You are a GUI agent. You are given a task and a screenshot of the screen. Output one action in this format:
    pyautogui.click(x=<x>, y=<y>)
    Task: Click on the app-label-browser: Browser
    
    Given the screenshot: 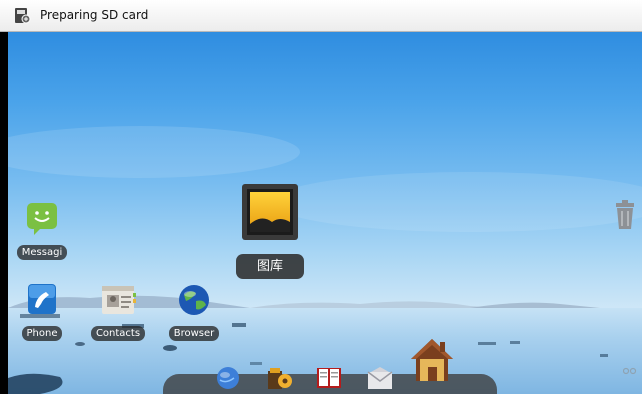 What is the action you would take?
    pyautogui.click(x=194, y=333)
    